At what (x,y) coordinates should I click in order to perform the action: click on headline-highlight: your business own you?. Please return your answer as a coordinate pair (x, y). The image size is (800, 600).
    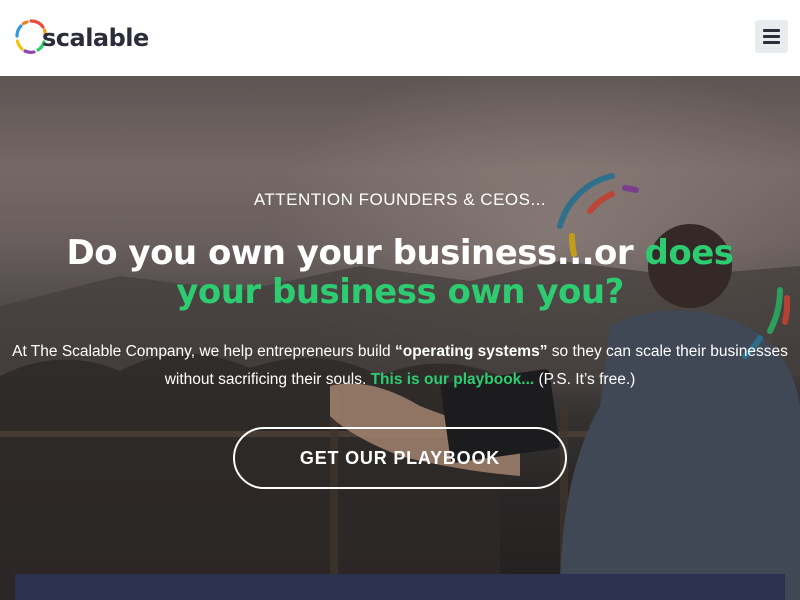
    Looking at the image, I should click on (400, 292).